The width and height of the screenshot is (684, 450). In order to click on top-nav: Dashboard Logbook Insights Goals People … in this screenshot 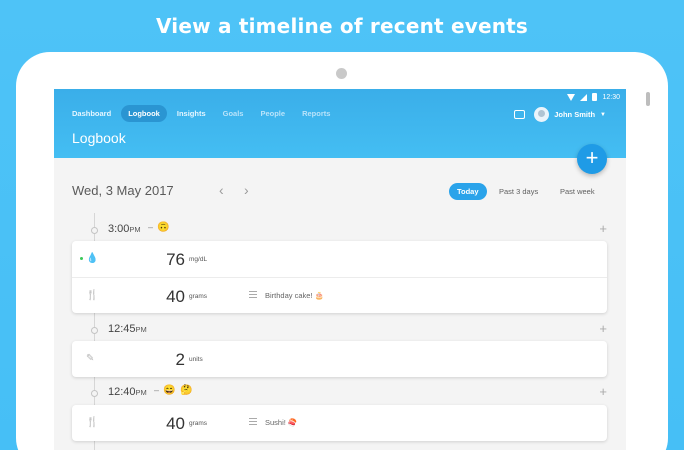, I will do `click(202, 113)`.